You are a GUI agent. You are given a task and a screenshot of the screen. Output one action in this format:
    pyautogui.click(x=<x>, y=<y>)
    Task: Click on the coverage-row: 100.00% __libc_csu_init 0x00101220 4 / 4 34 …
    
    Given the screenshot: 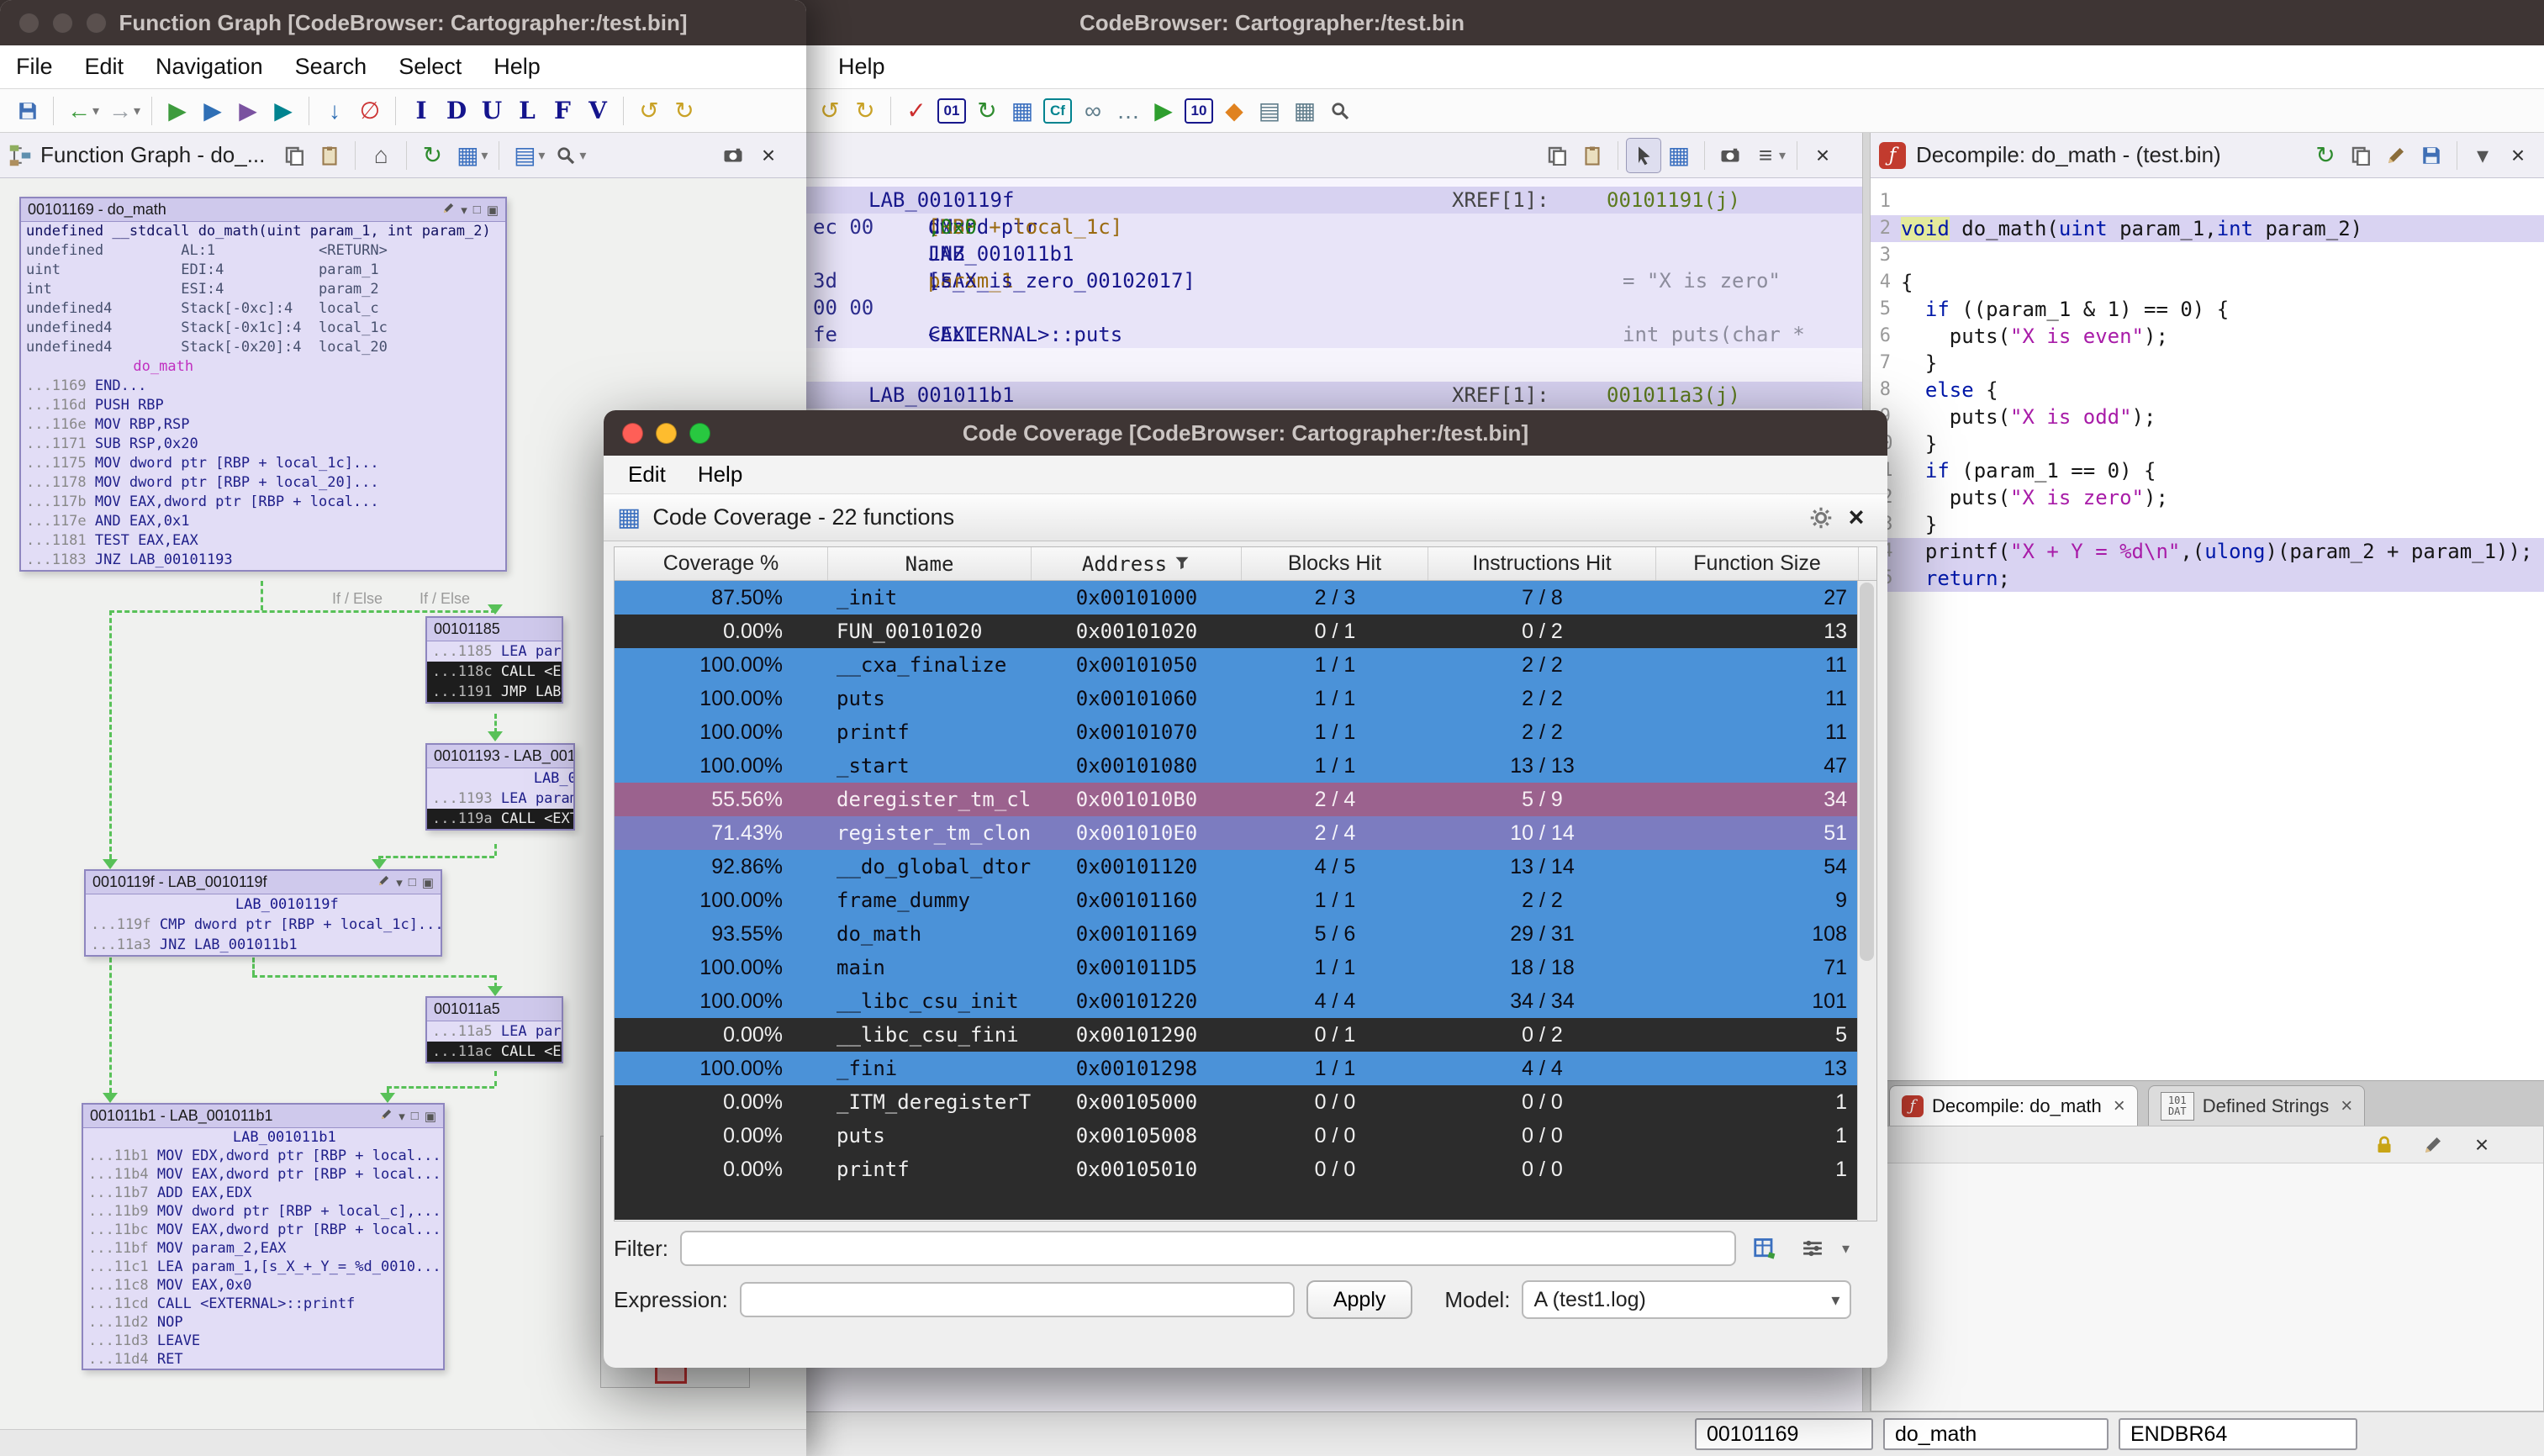 What is the action you would take?
    pyautogui.click(x=1237, y=1001)
    